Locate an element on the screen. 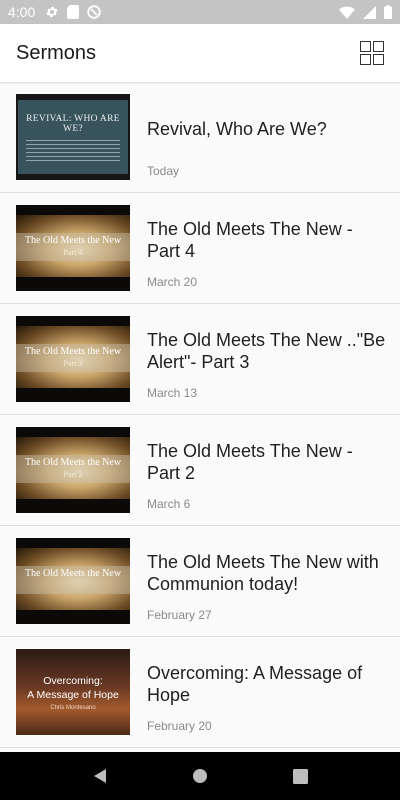 This screenshot has height=800, width=400. home-icon is located at coordinates (200, 776).